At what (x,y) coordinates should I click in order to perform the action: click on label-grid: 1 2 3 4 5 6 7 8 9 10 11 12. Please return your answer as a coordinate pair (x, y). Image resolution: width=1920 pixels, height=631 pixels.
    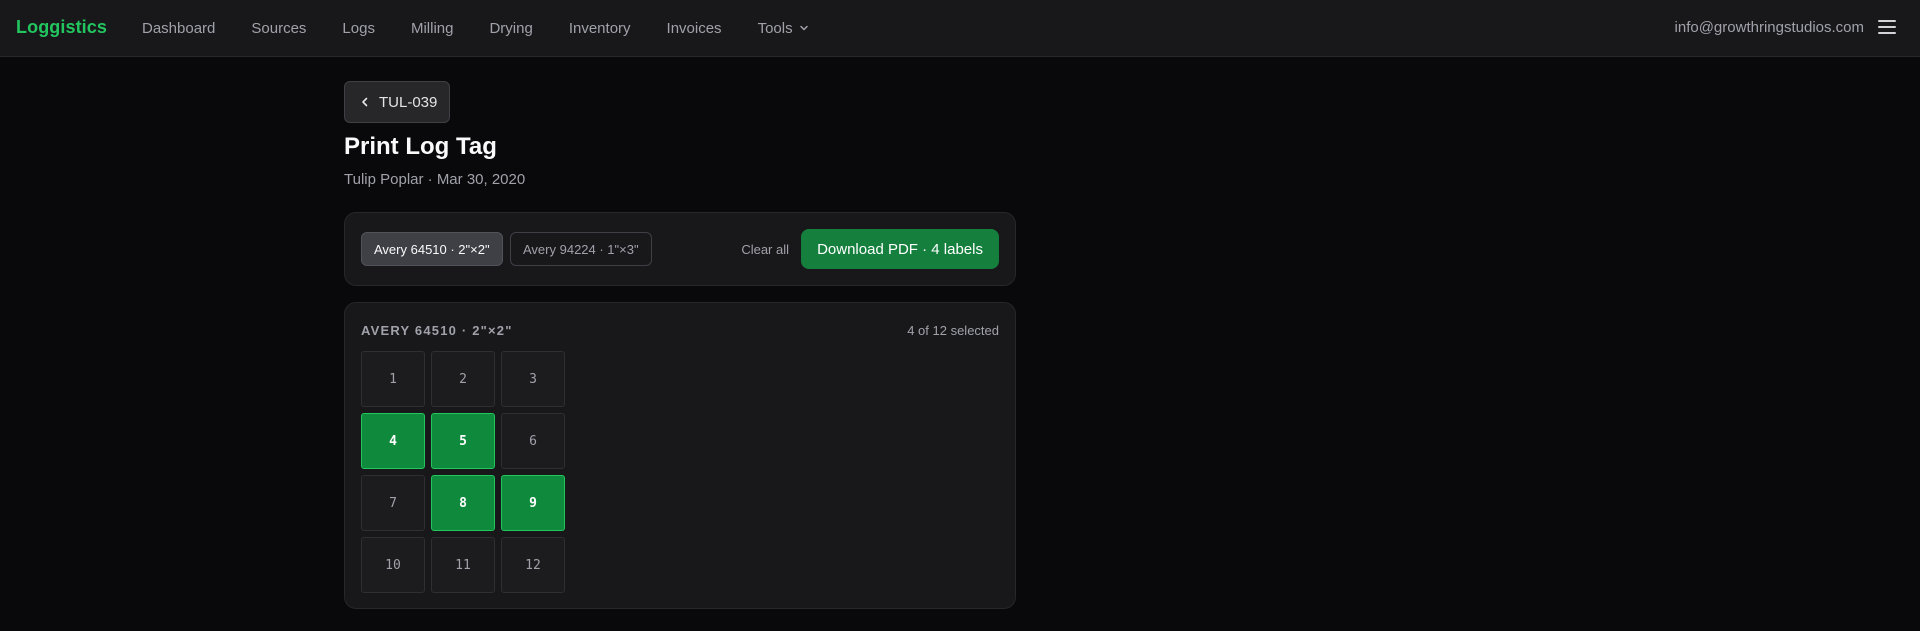
    Looking at the image, I should click on (463, 472).